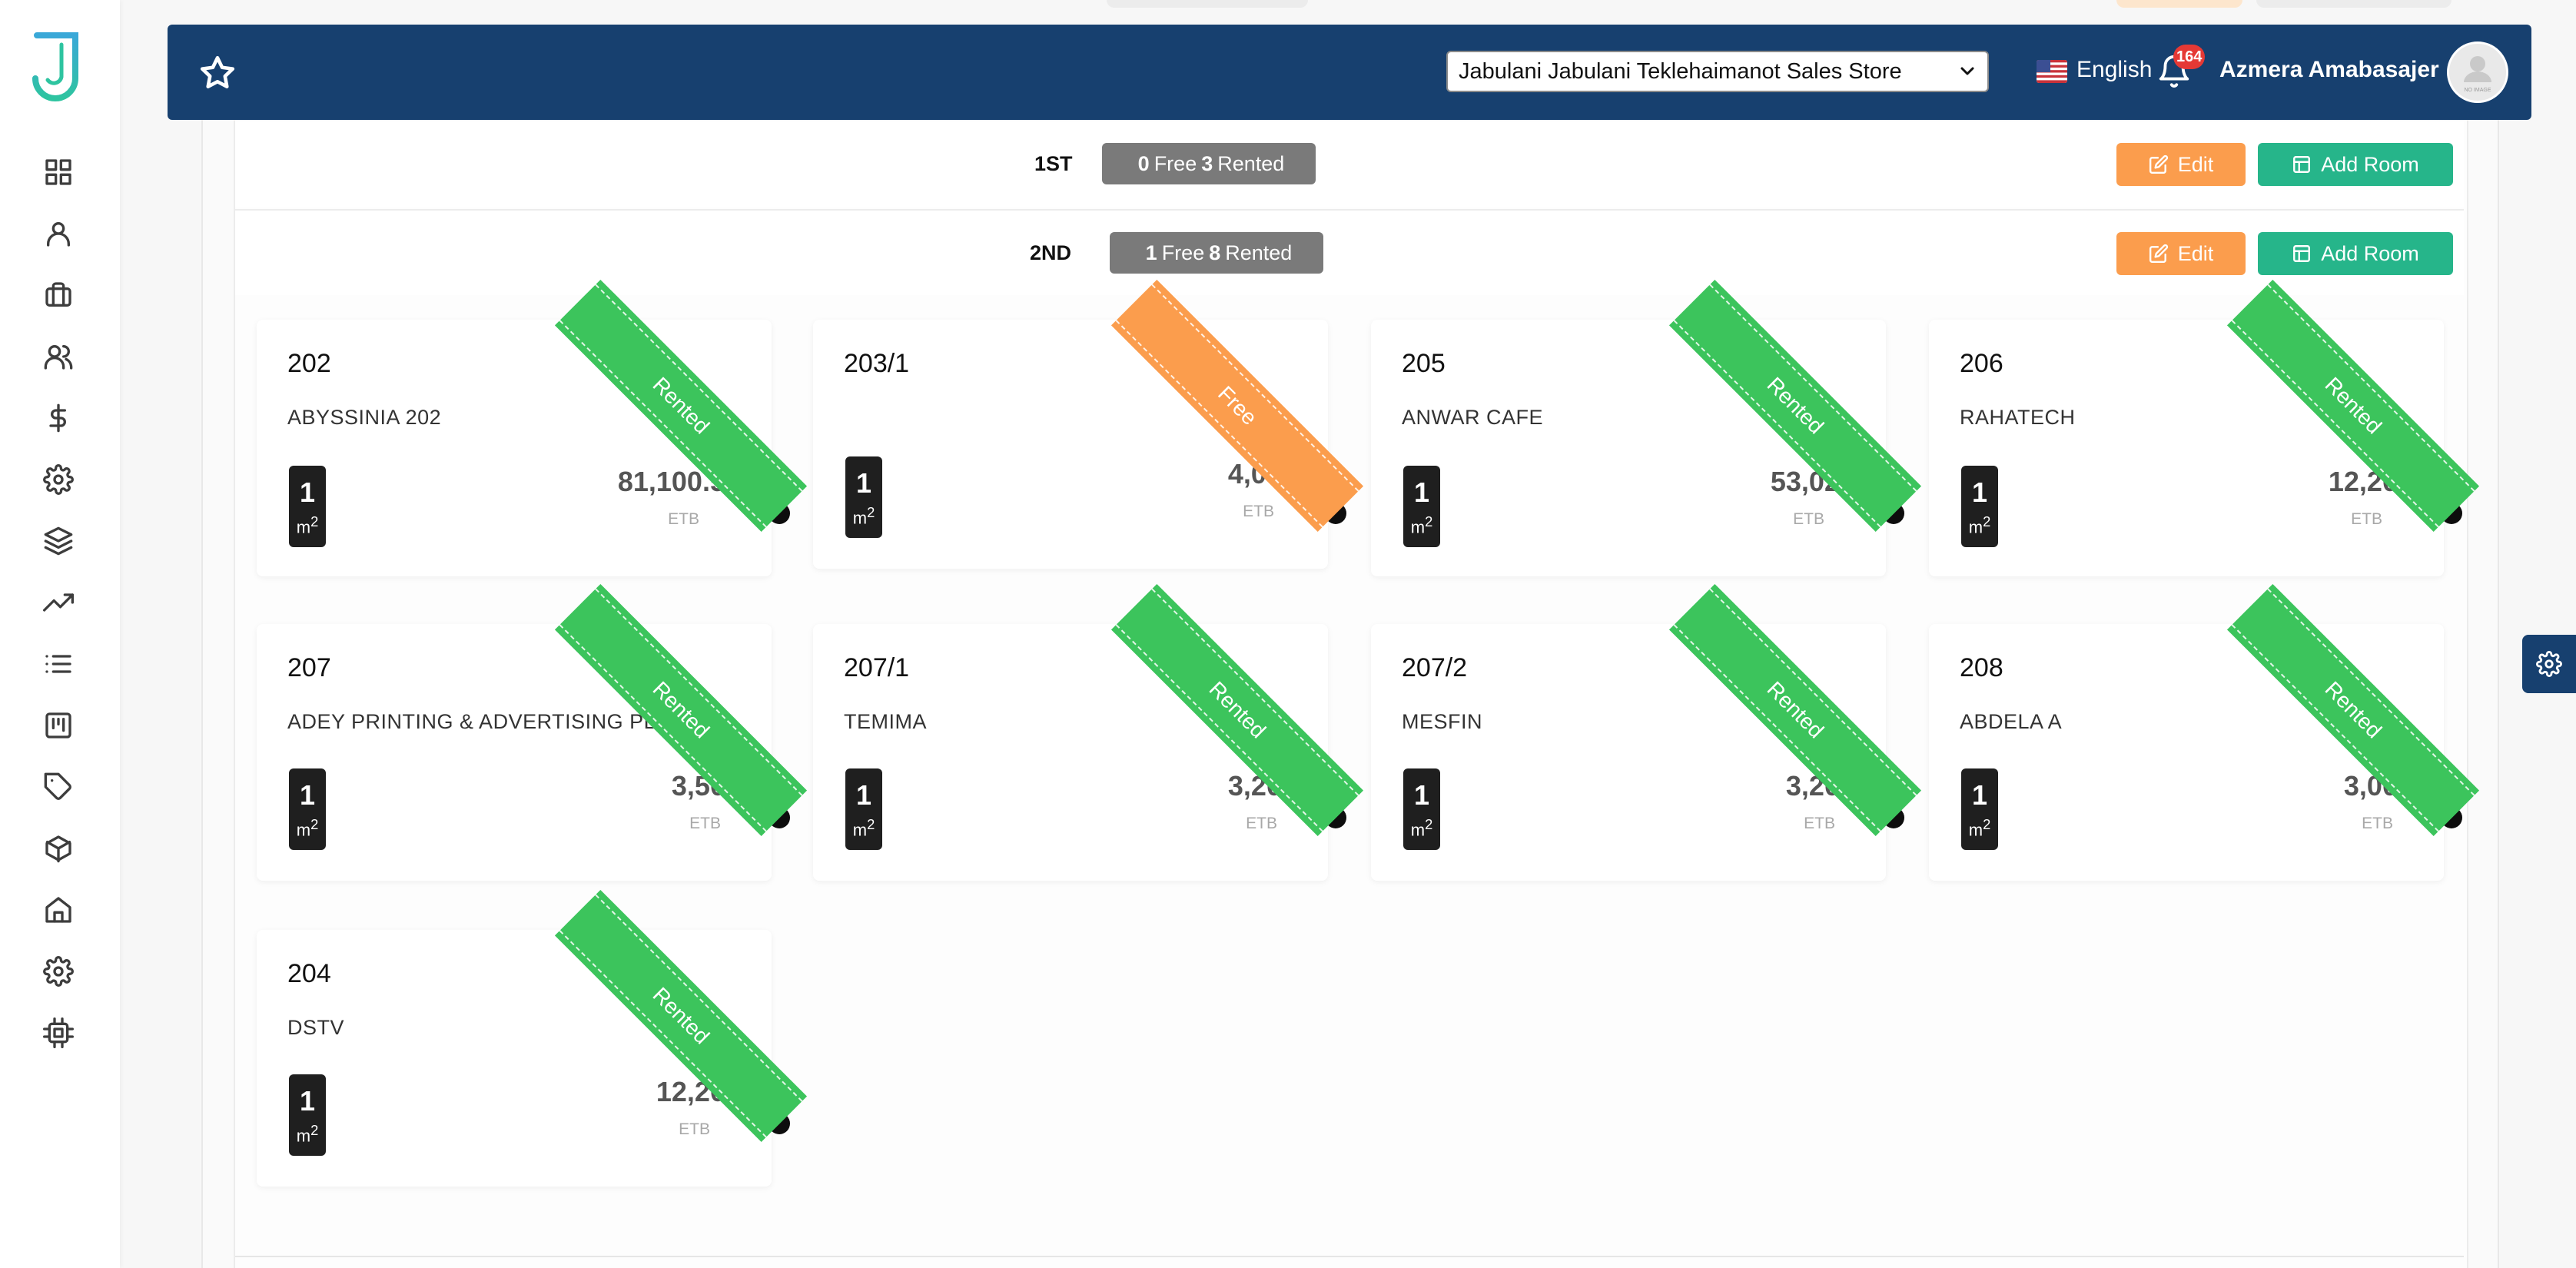 The width and height of the screenshot is (2576, 1268). I want to click on chevron-down-icon, so click(1967, 71).